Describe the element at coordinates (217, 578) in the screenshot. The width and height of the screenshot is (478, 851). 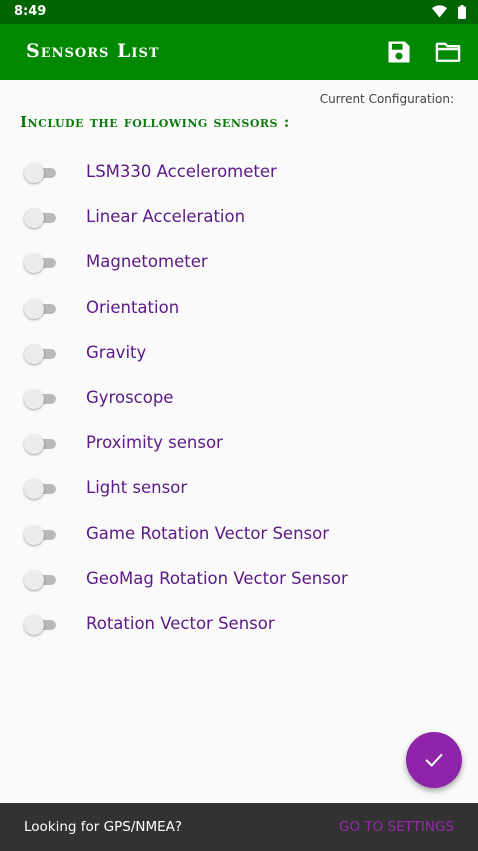
I see `sensor-label: GeoMag Rotation Vector Sensor` at that location.